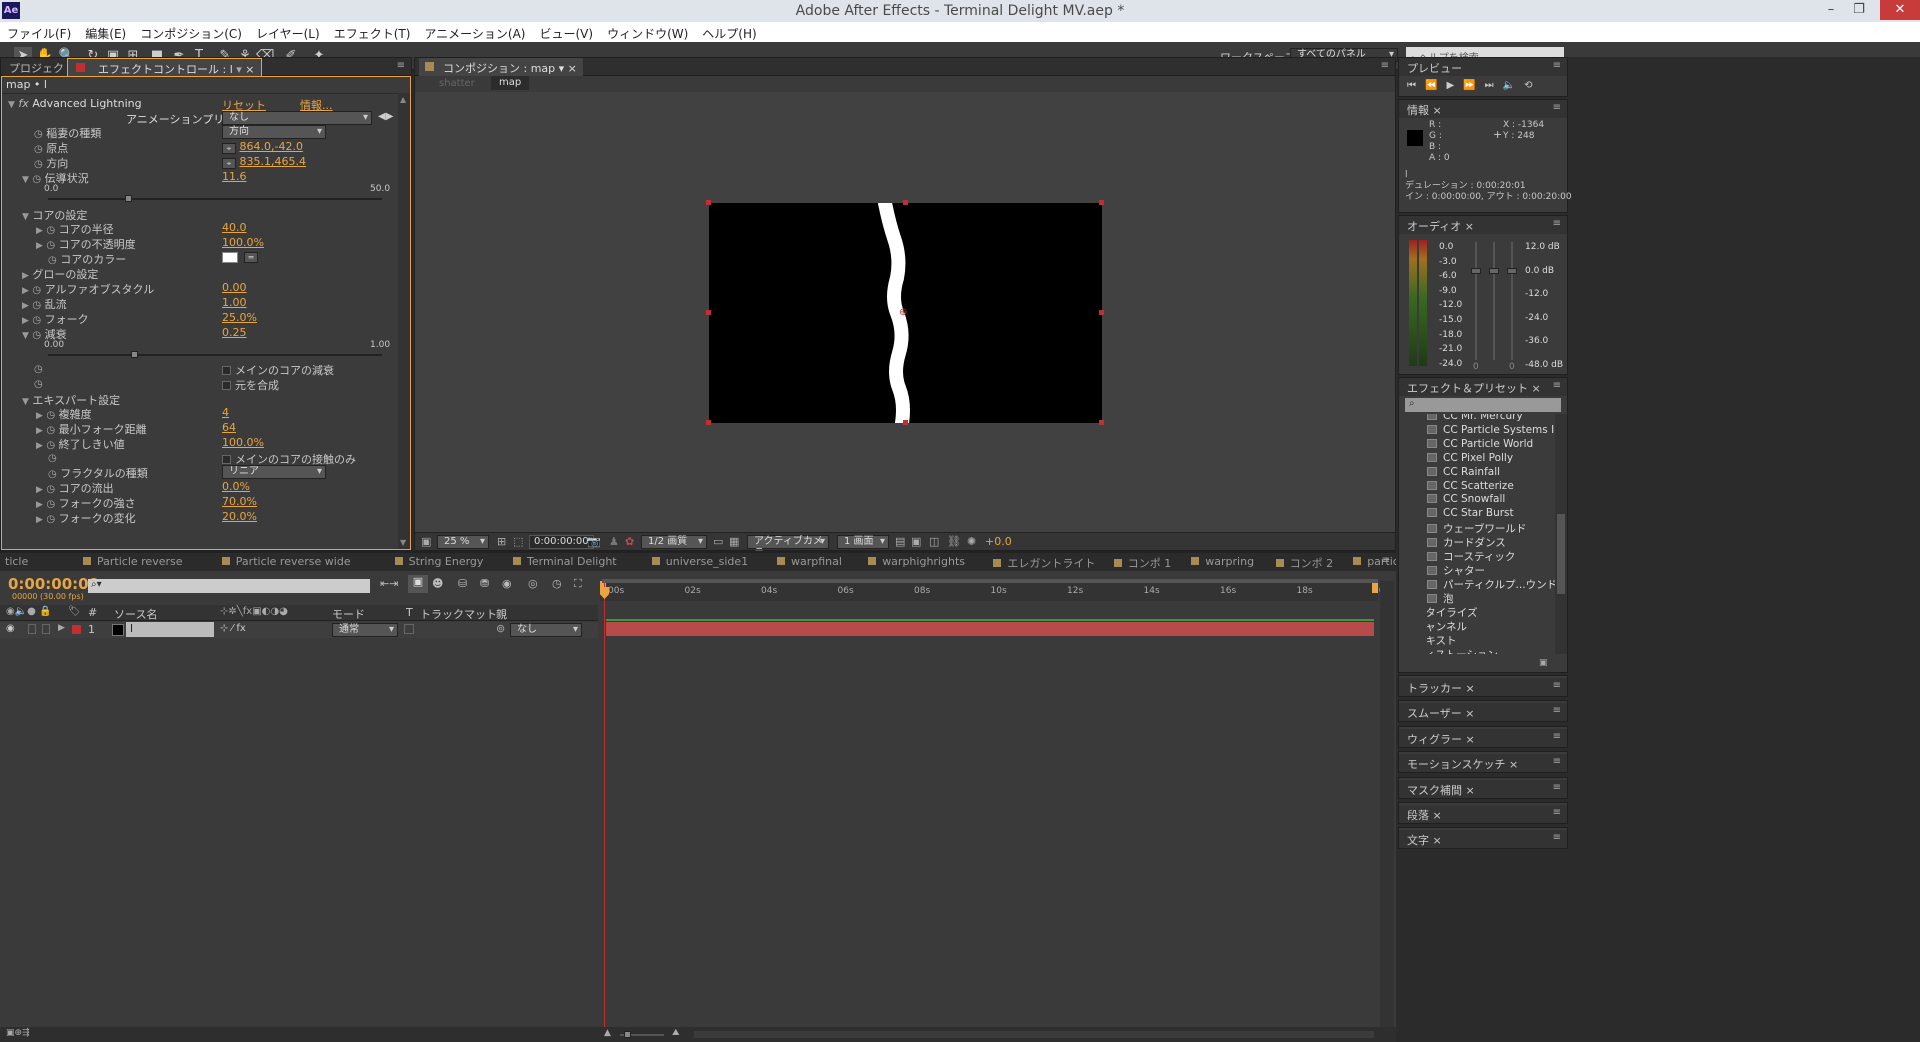  I want to click on close-icon: ✕, so click(1900, 10).